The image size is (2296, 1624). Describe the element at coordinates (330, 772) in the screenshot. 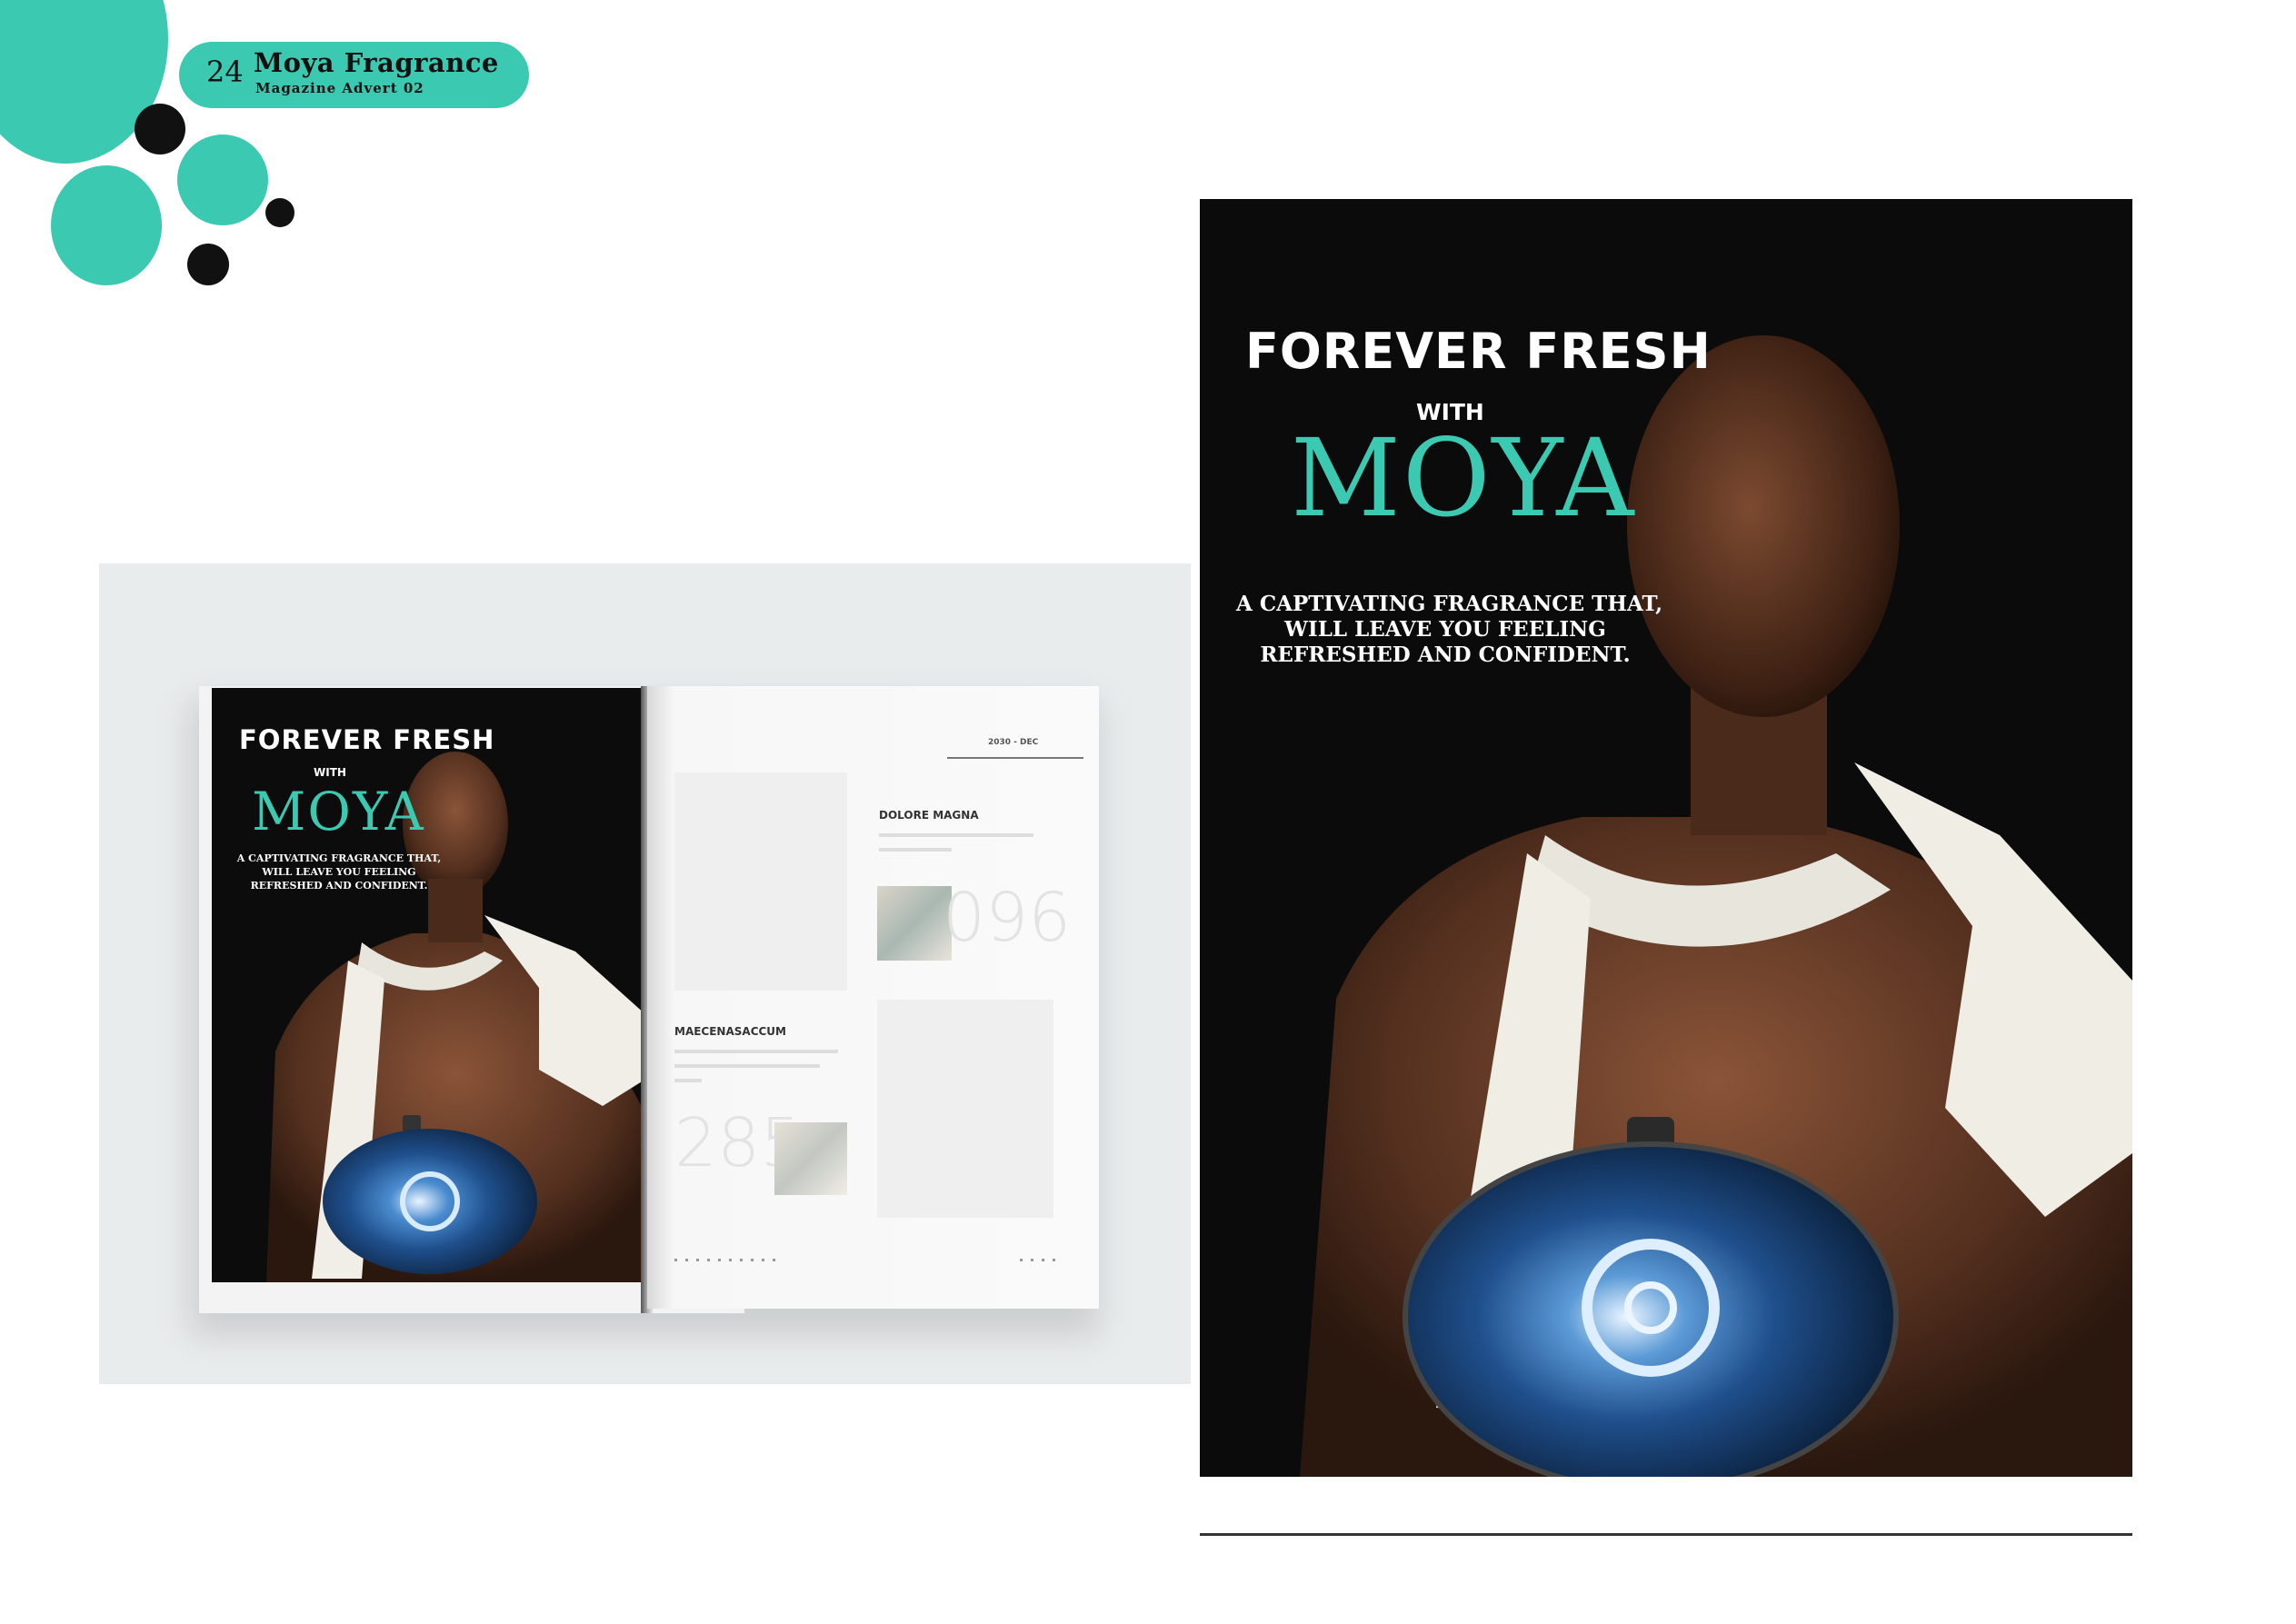

I see `advert-with-small: WITH` at that location.